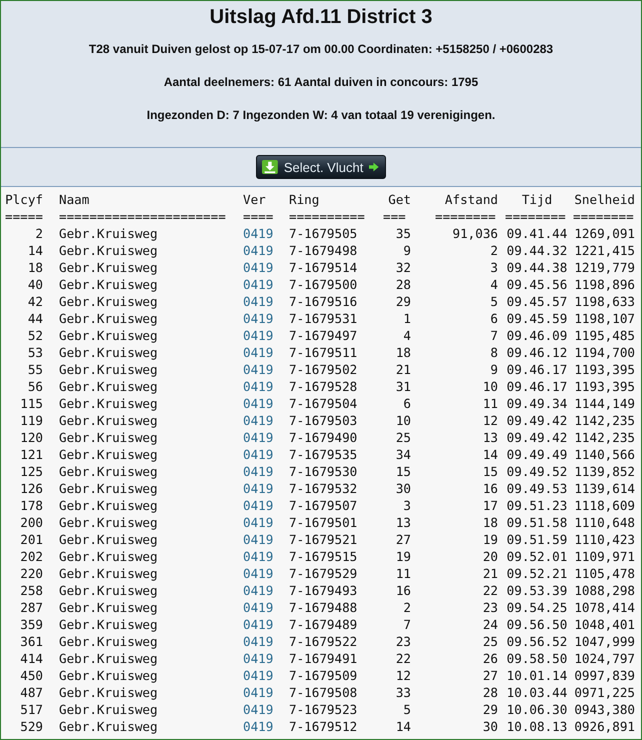 The image size is (642, 740). What do you see at coordinates (494, 284) in the screenshot?
I see `table-cell-text: 4` at bounding box center [494, 284].